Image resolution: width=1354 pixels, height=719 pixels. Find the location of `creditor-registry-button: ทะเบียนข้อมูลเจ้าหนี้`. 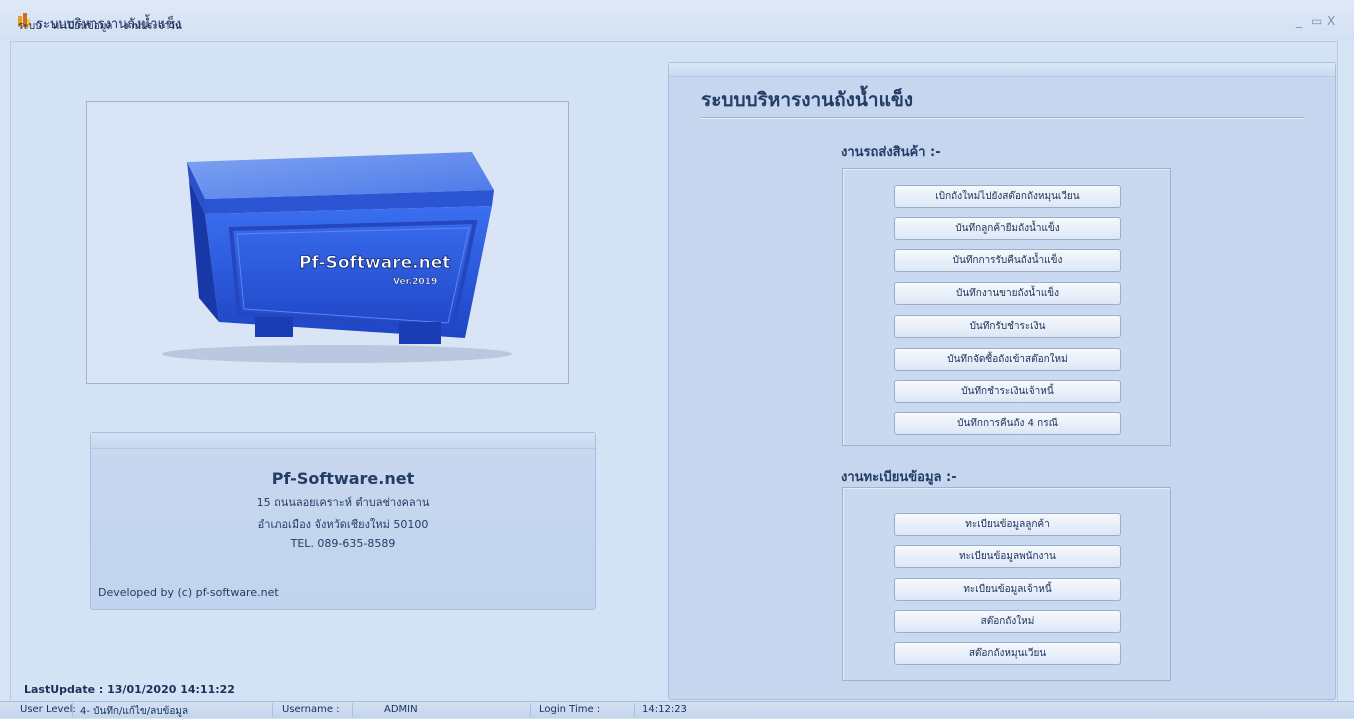

creditor-registry-button: ทะเบียนข้อมูลเจ้าหนี้ is located at coordinates (1007, 589).